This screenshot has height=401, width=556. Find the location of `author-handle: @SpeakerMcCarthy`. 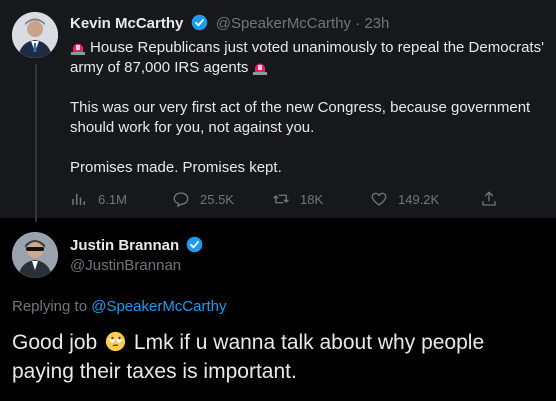

author-handle: @SpeakerMcCarthy is located at coordinates (283, 23).